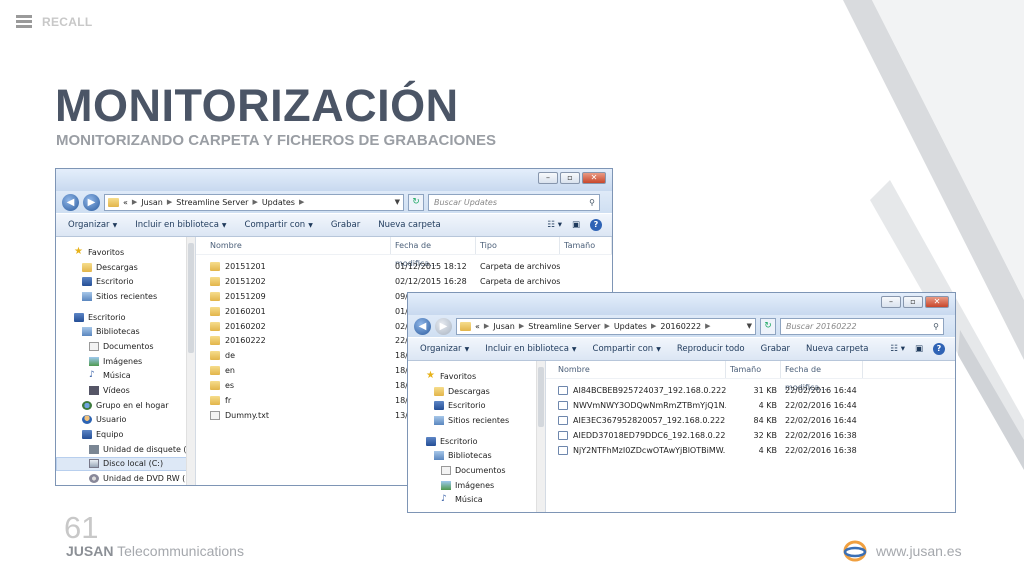 The width and height of the screenshot is (1024, 576). I want to click on breadcrumb-segment: 20160222, so click(680, 326).